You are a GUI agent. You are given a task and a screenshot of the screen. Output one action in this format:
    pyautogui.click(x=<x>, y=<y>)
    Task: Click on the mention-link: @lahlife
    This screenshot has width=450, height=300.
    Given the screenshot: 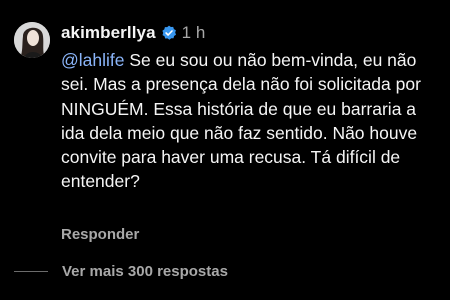 What is the action you would take?
    pyautogui.click(x=93, y=60)
    